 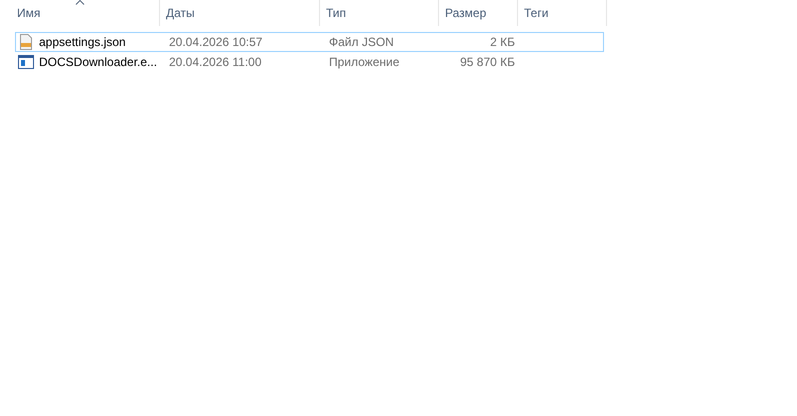 What do you see at coordinates (362, 42) in the screenshot?
I see `type-cell-text: Файл JSON` at bounding box center [362, 42].